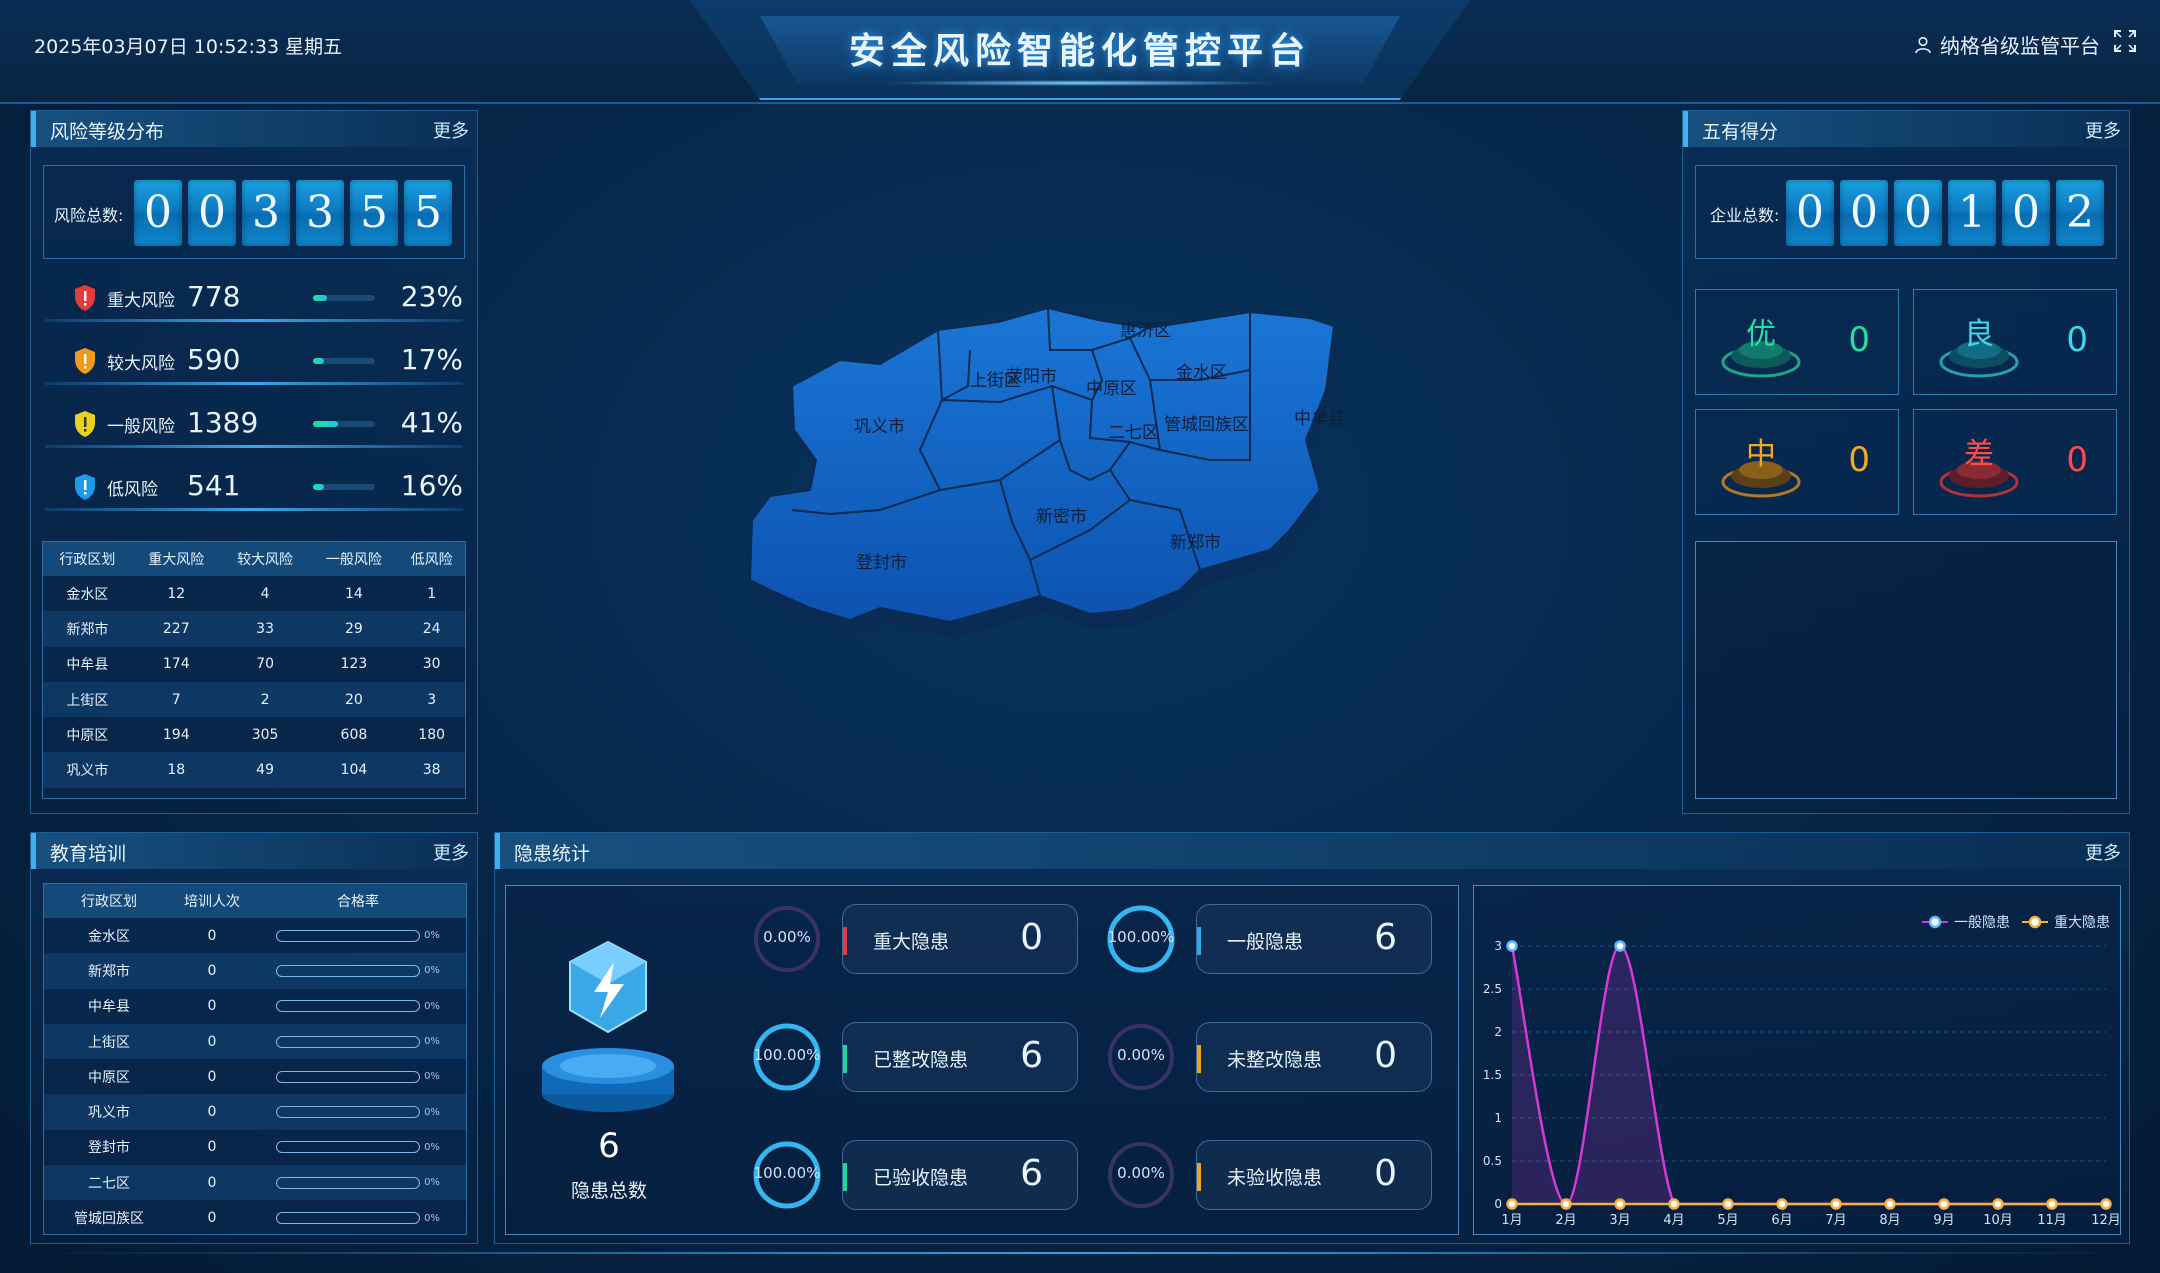  Describe the element at coordinates (255, 971) in the screenshot. I see `table-row: 新郑市 0 0%` at that location.